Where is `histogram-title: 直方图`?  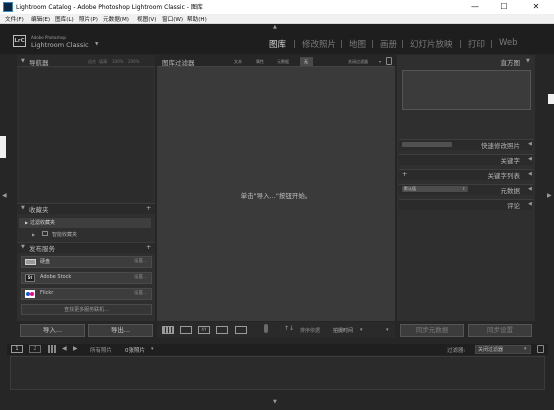 histogram-title: 直方图 is located at coordinates (480, 62).